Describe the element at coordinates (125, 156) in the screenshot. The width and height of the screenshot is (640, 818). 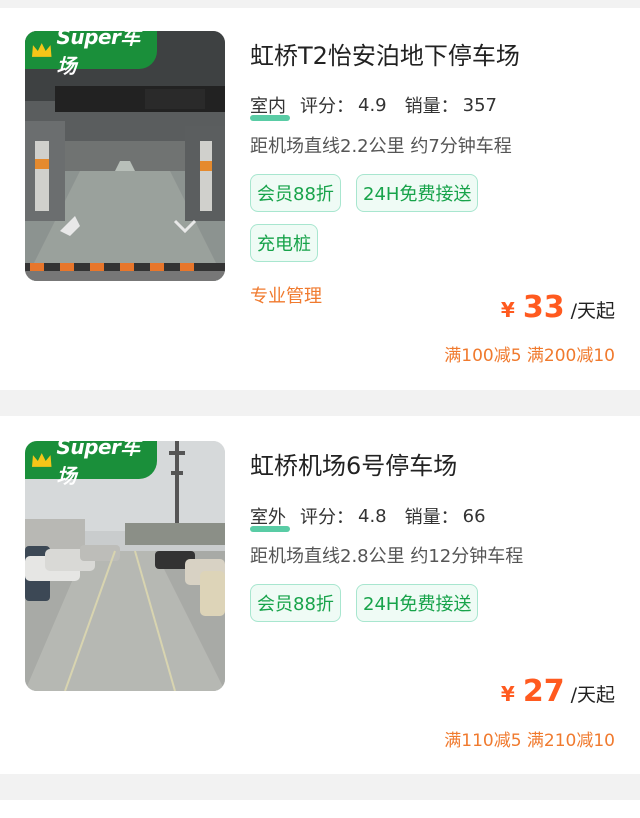
I see `parking-lot-photo-indoor: Super车场` at that location.